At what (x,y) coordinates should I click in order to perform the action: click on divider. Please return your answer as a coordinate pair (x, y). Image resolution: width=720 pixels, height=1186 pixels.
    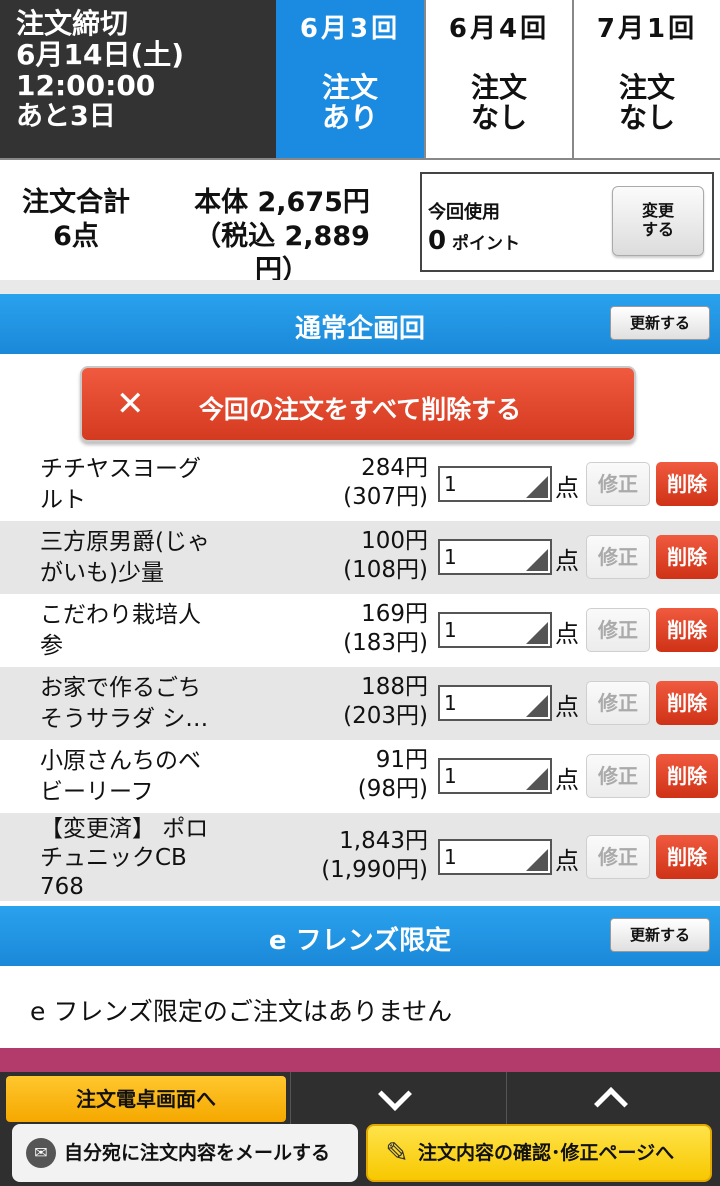
    Looking at the image, I should click on (360, 287).